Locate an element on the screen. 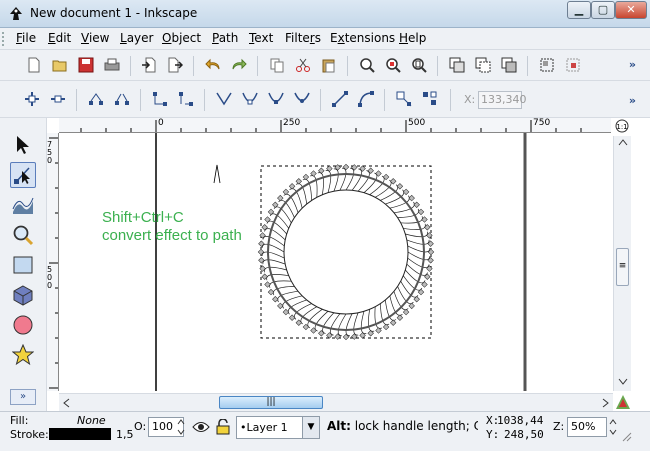 Image resolution: width=650 pixels, height=451 pixels. scroll-down-icon is located at coordinates (623, 381).